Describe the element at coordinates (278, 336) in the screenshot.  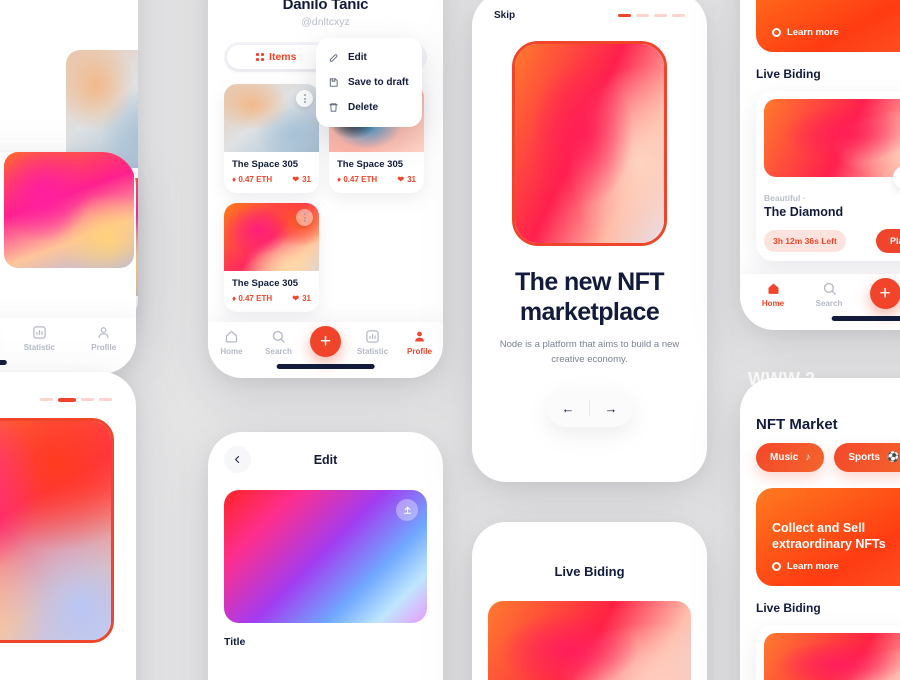
I see `search-icon` at that location.